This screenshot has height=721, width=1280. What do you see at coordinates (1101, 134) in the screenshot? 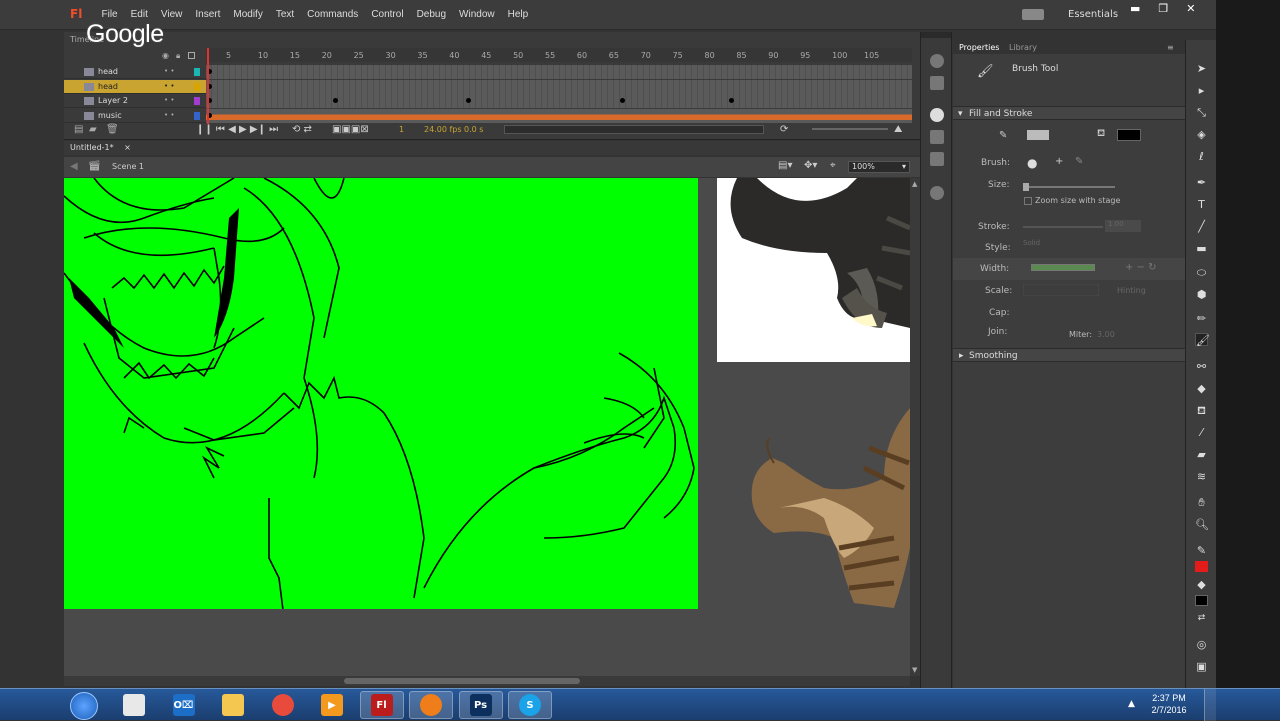
I see `fill-color-icon: ⛾` at bounding box center [1101, 134].